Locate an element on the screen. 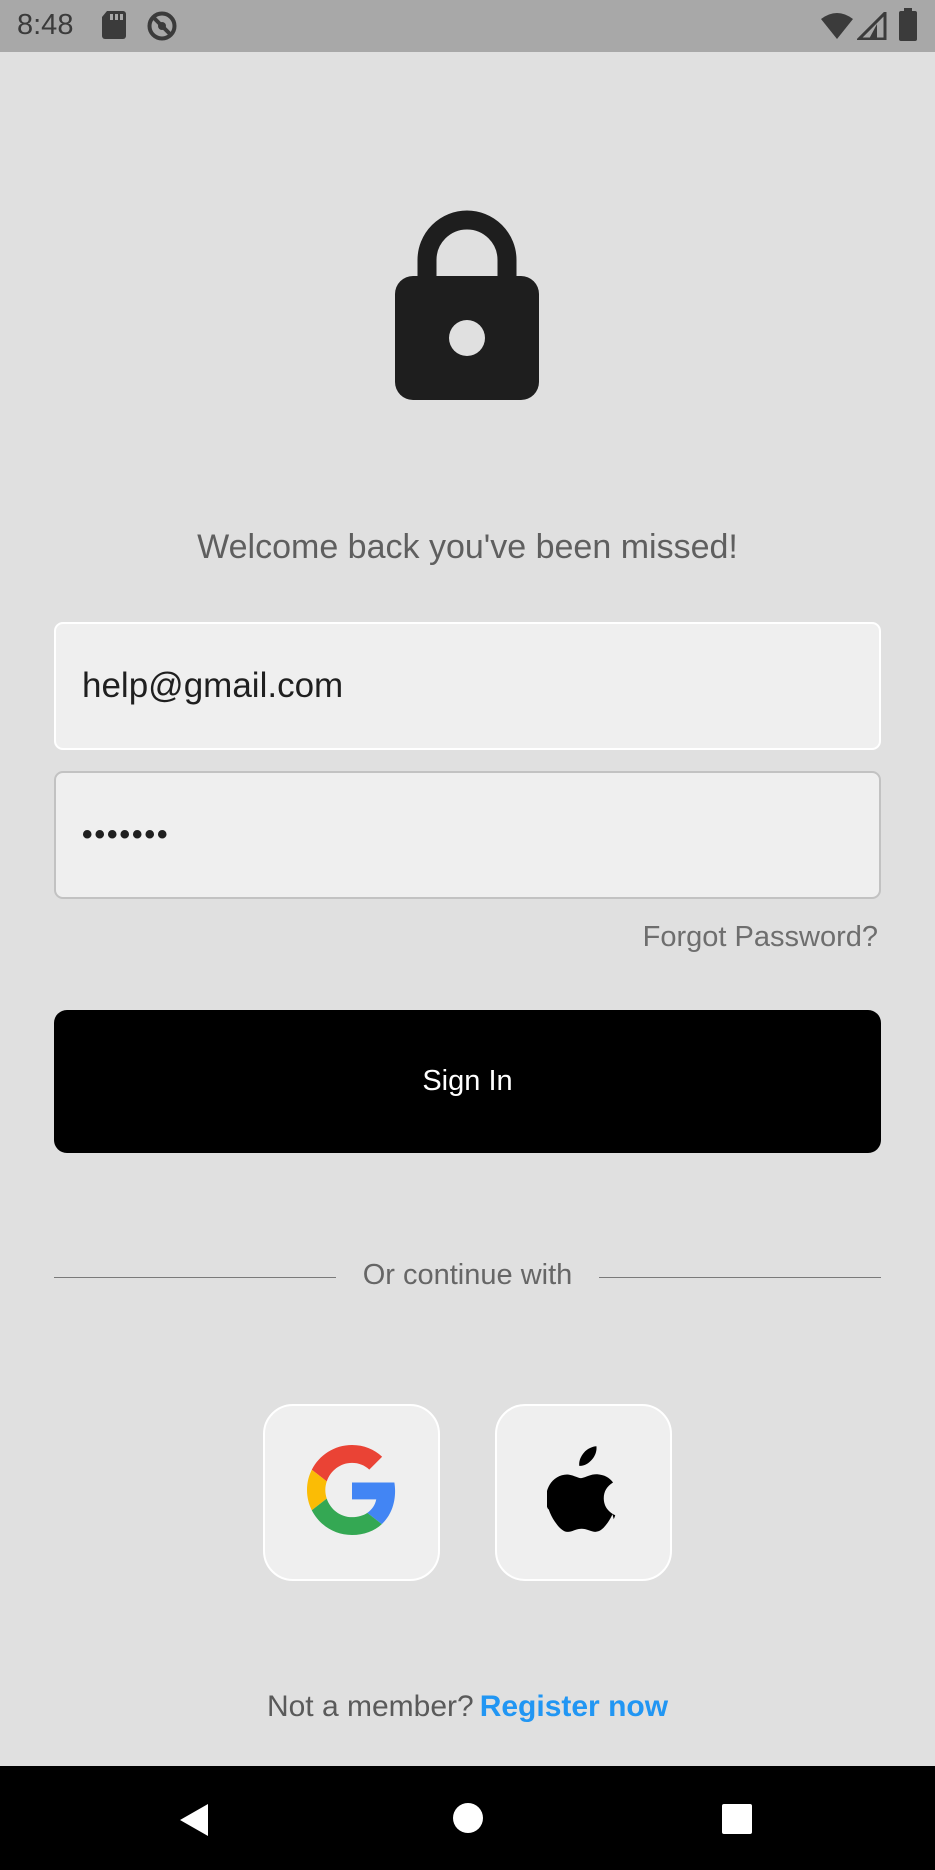  recent-apps-icon is located at coordinates (737, 1821).